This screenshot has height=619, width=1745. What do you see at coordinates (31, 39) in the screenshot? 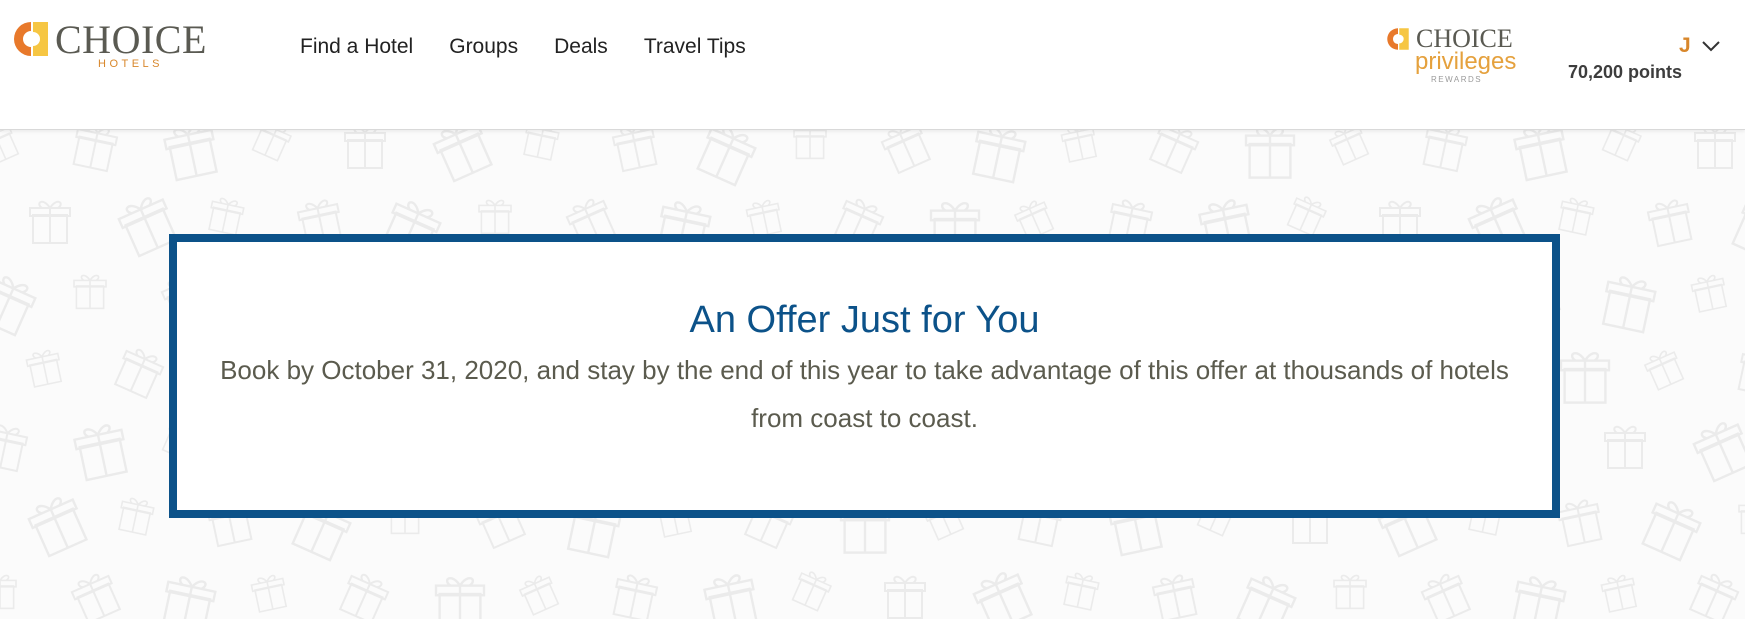
I see `choice-logo-mark-icon` at bounding box center [31, 39].